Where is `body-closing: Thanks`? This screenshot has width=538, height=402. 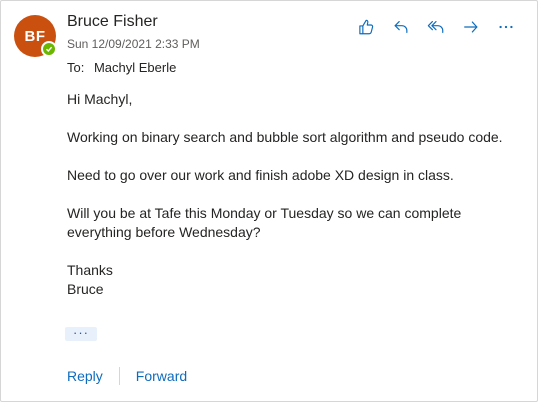 body-closing: Thanks is located at coordinates (90, 270).